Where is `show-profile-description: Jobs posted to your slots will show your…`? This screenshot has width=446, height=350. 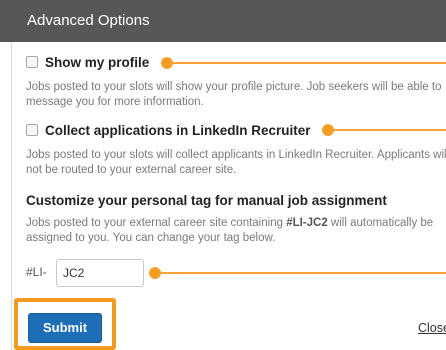 show-profile-description: Jobs posted to your slots will show your… is located at coordinates (234, 94).